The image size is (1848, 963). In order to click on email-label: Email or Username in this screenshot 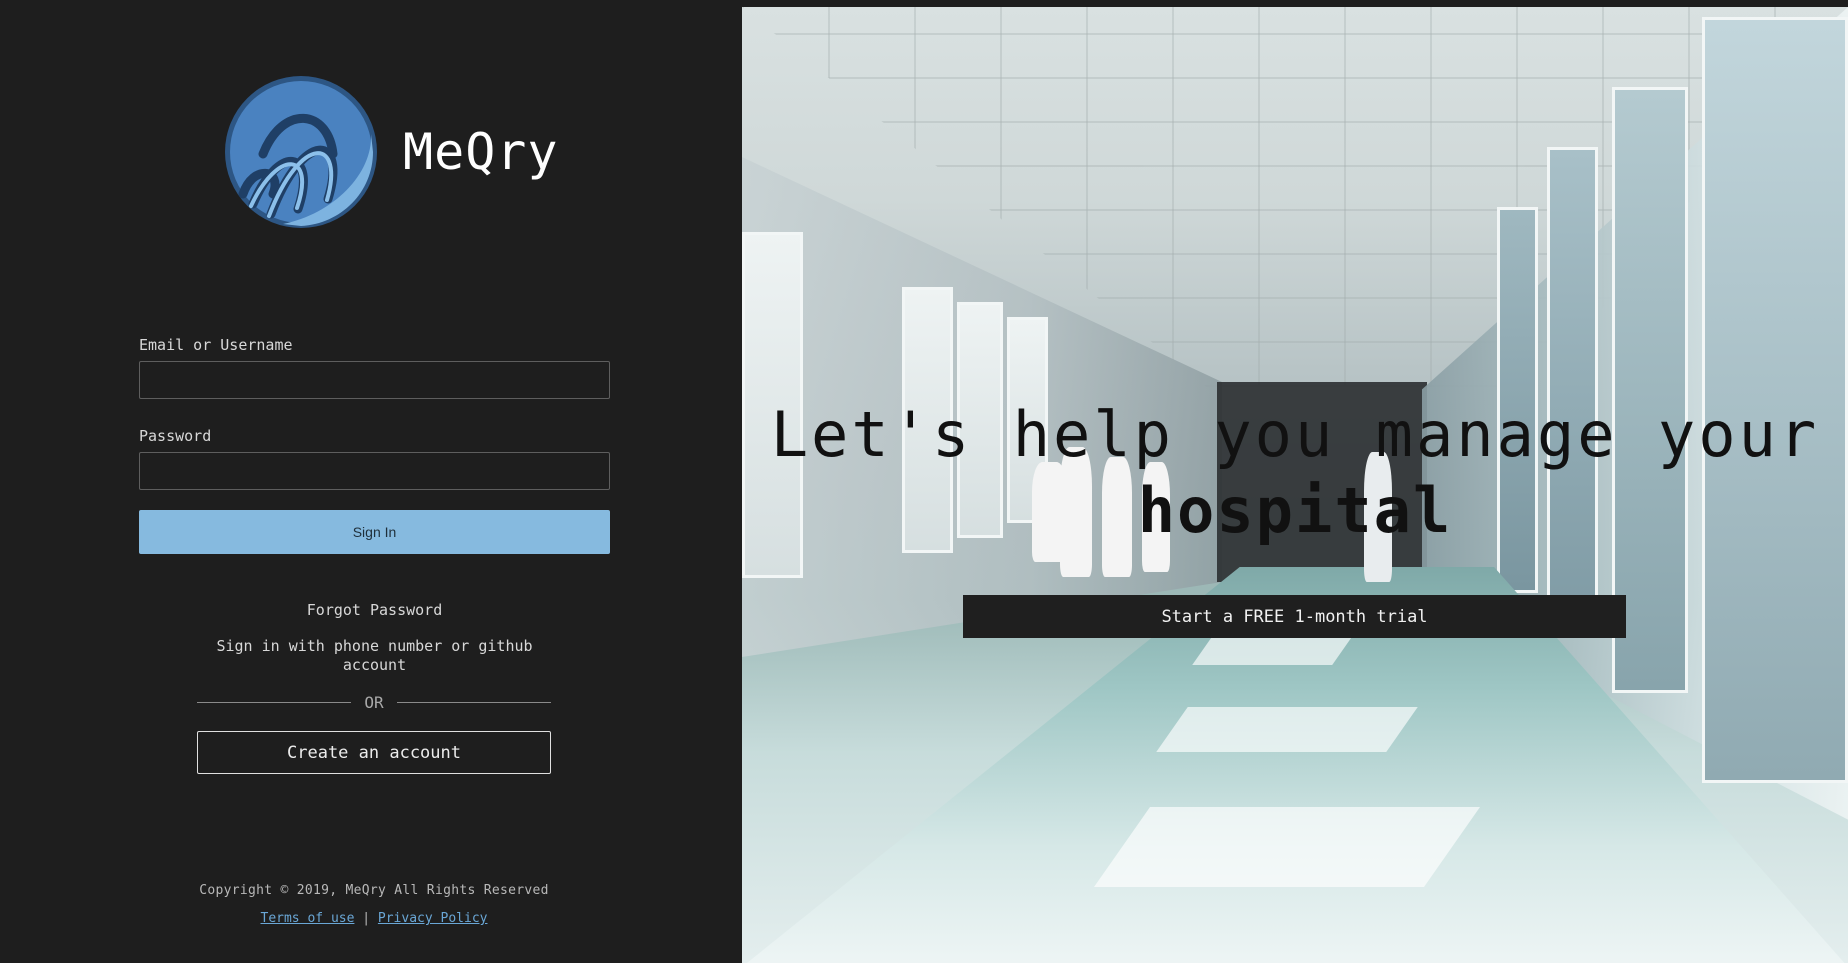, I will do `click(216, 345)`.